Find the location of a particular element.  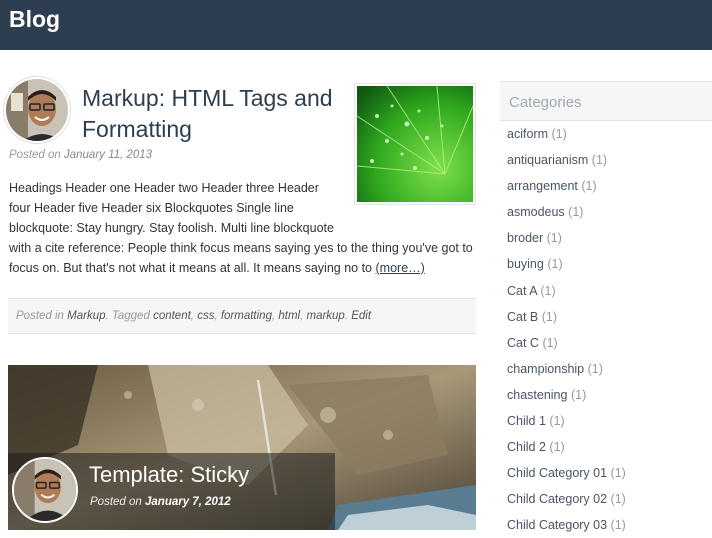

list-item: antiquarianism (1) is located at coordinates (607, 166).